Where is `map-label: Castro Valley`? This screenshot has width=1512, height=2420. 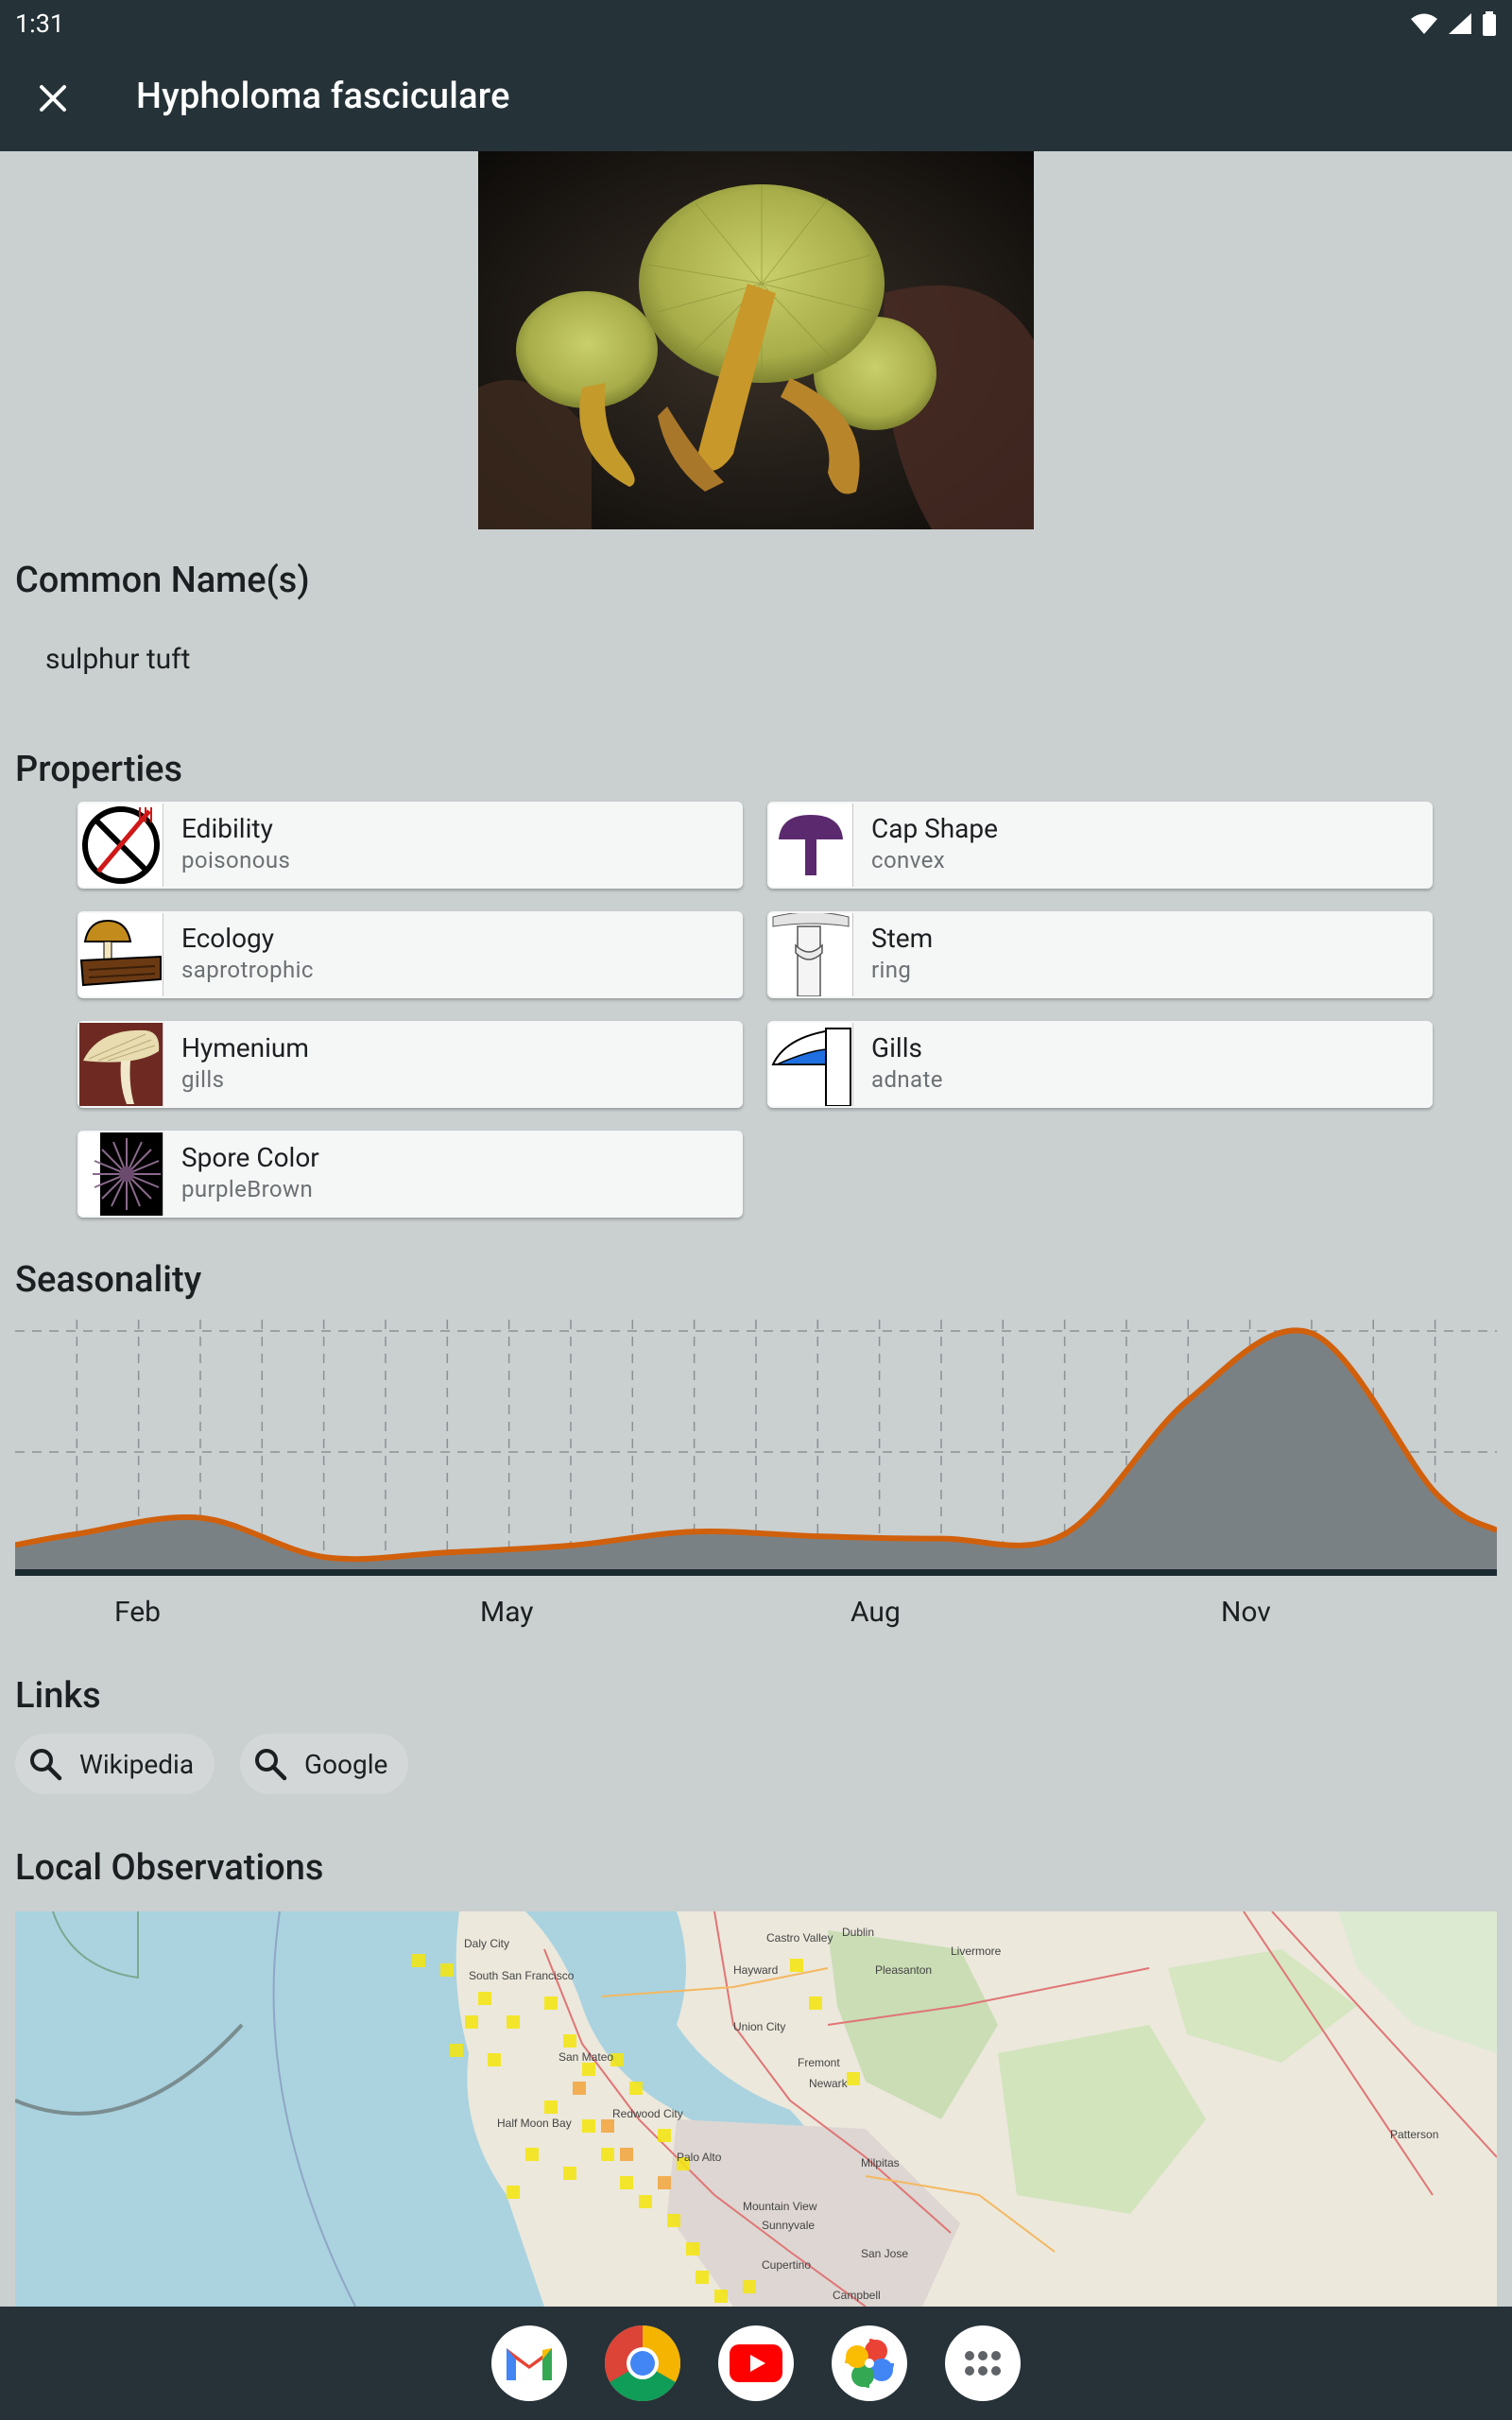 map-label: Castro Valley is located at coordinates (799, 1938).